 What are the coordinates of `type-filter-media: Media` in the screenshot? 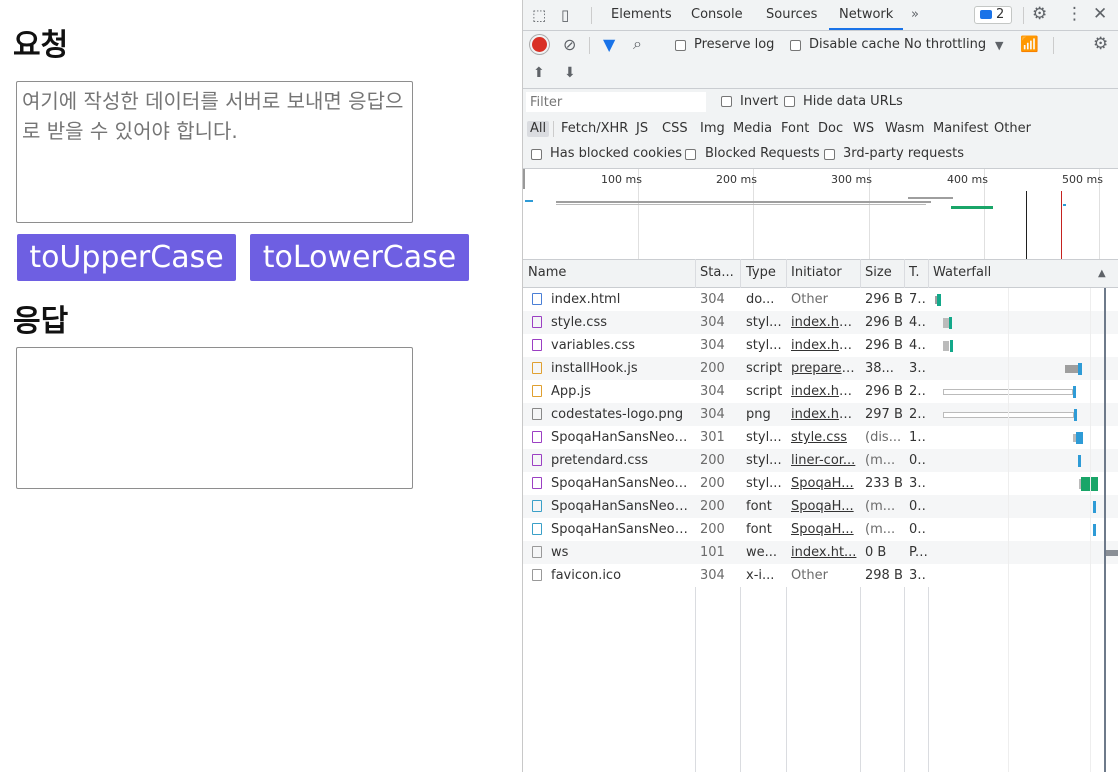 It's located at (752, 129).